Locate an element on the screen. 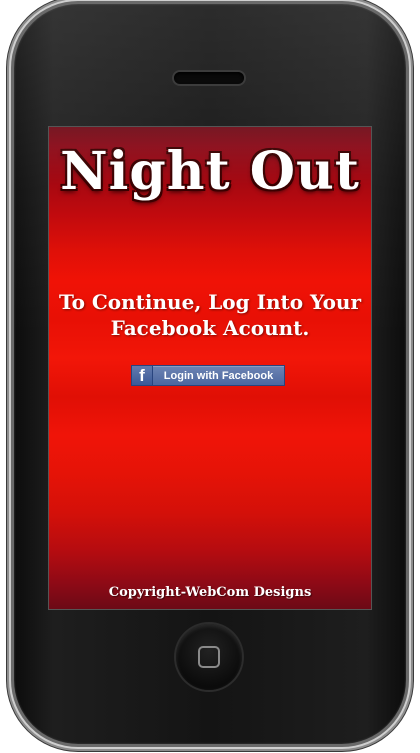 The width and height of the screenshot is (420, 753). earpiece-speaker is located at coordinates (209, 78).